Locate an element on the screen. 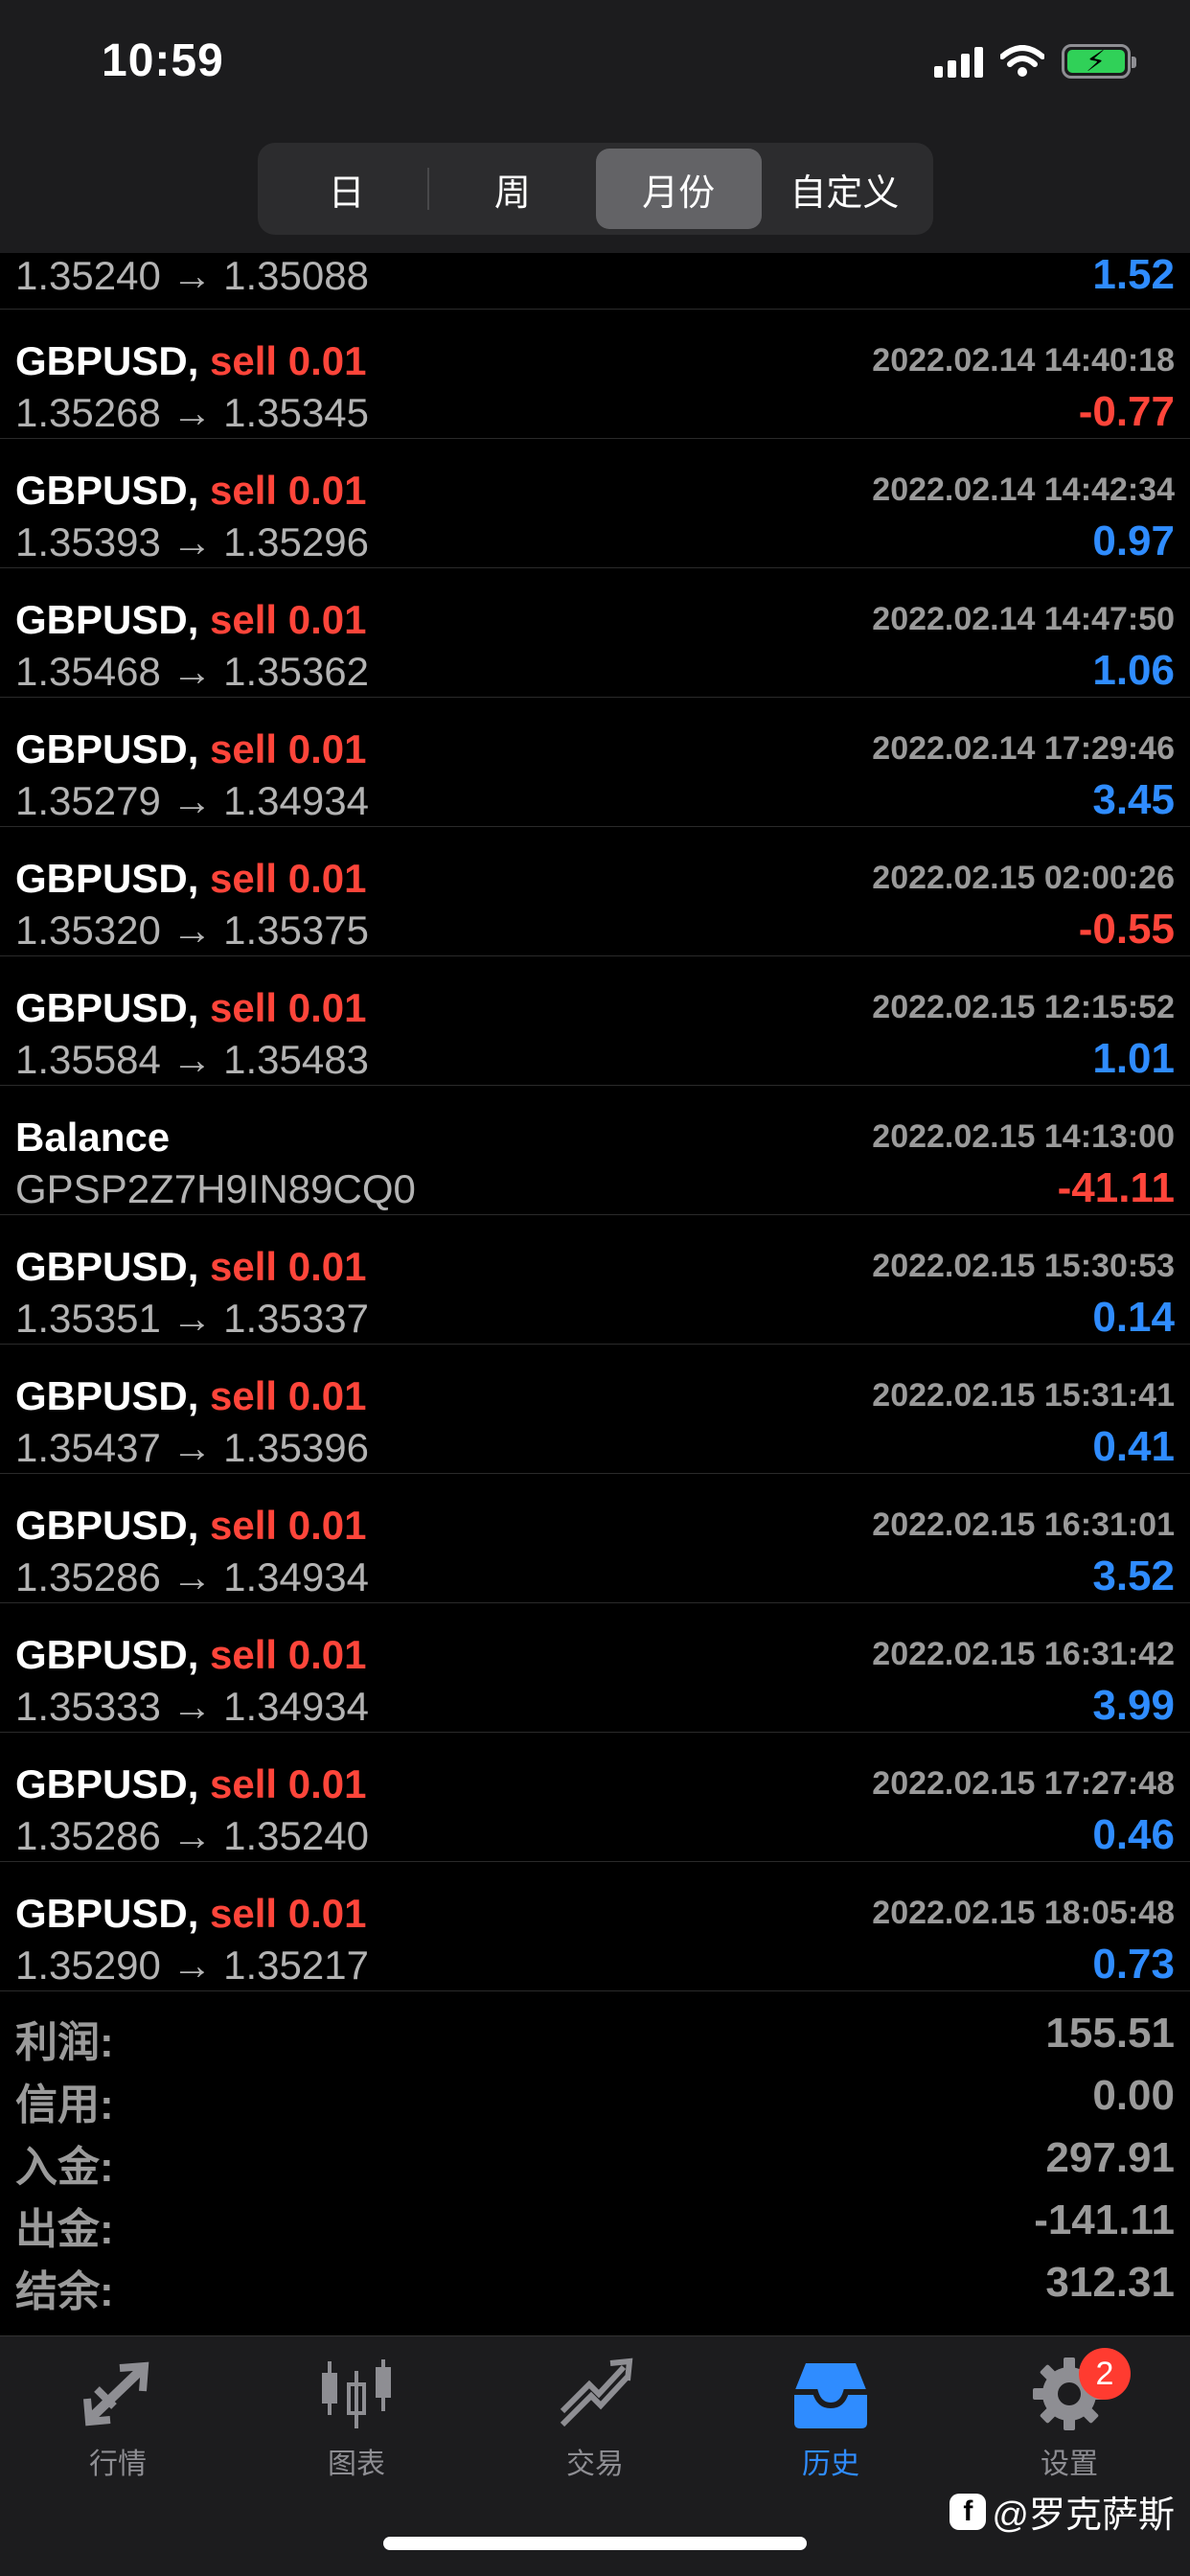 The height and width of the screenshot is (2576, 1190). timestamp: 2022.02.15 16:31:42 is located at coordinates (1023, 1654).